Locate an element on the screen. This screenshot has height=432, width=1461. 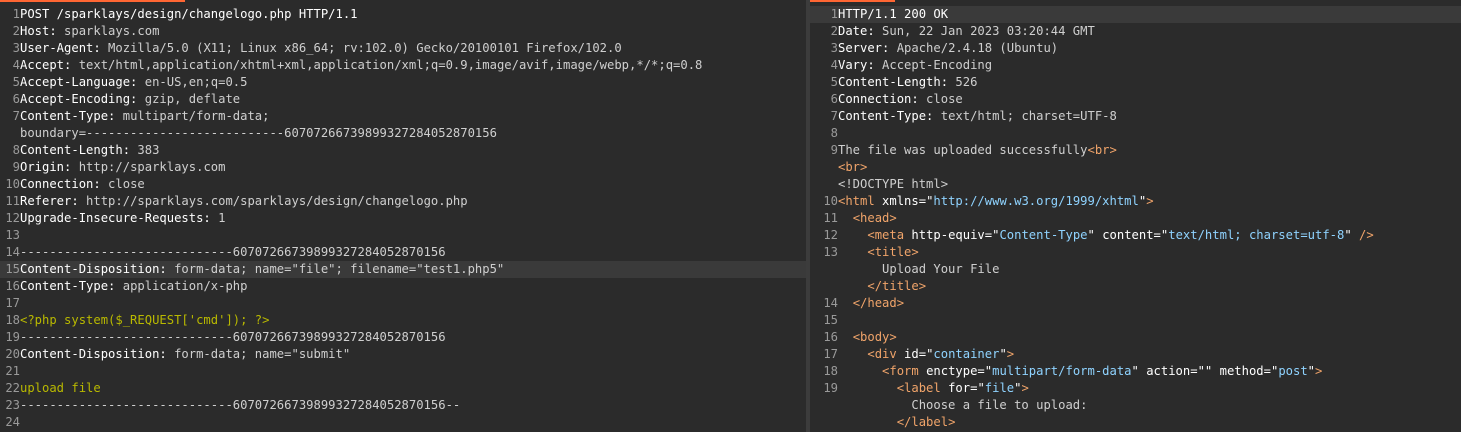
html-tag: </title> is located at coordinates (897, 286).